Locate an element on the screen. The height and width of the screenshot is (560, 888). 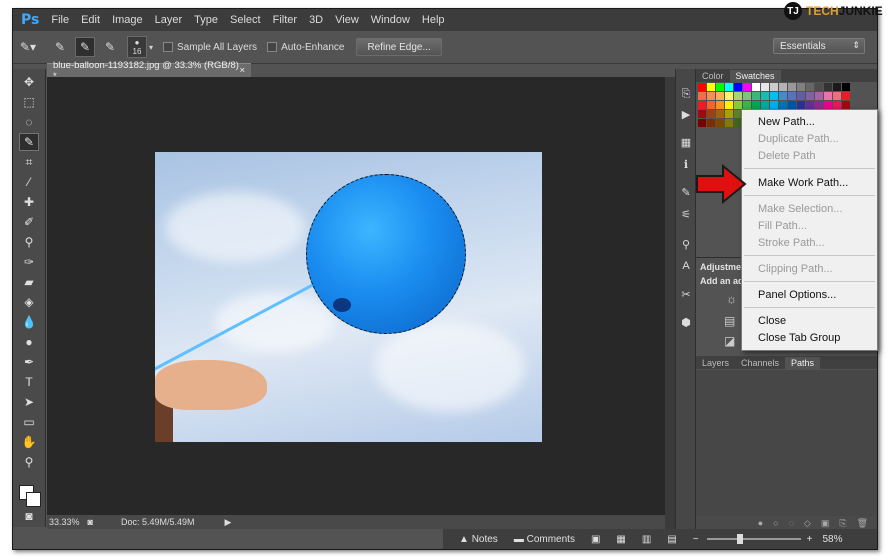
single-page-icon: ▣ is located at coordinates (595, 539).